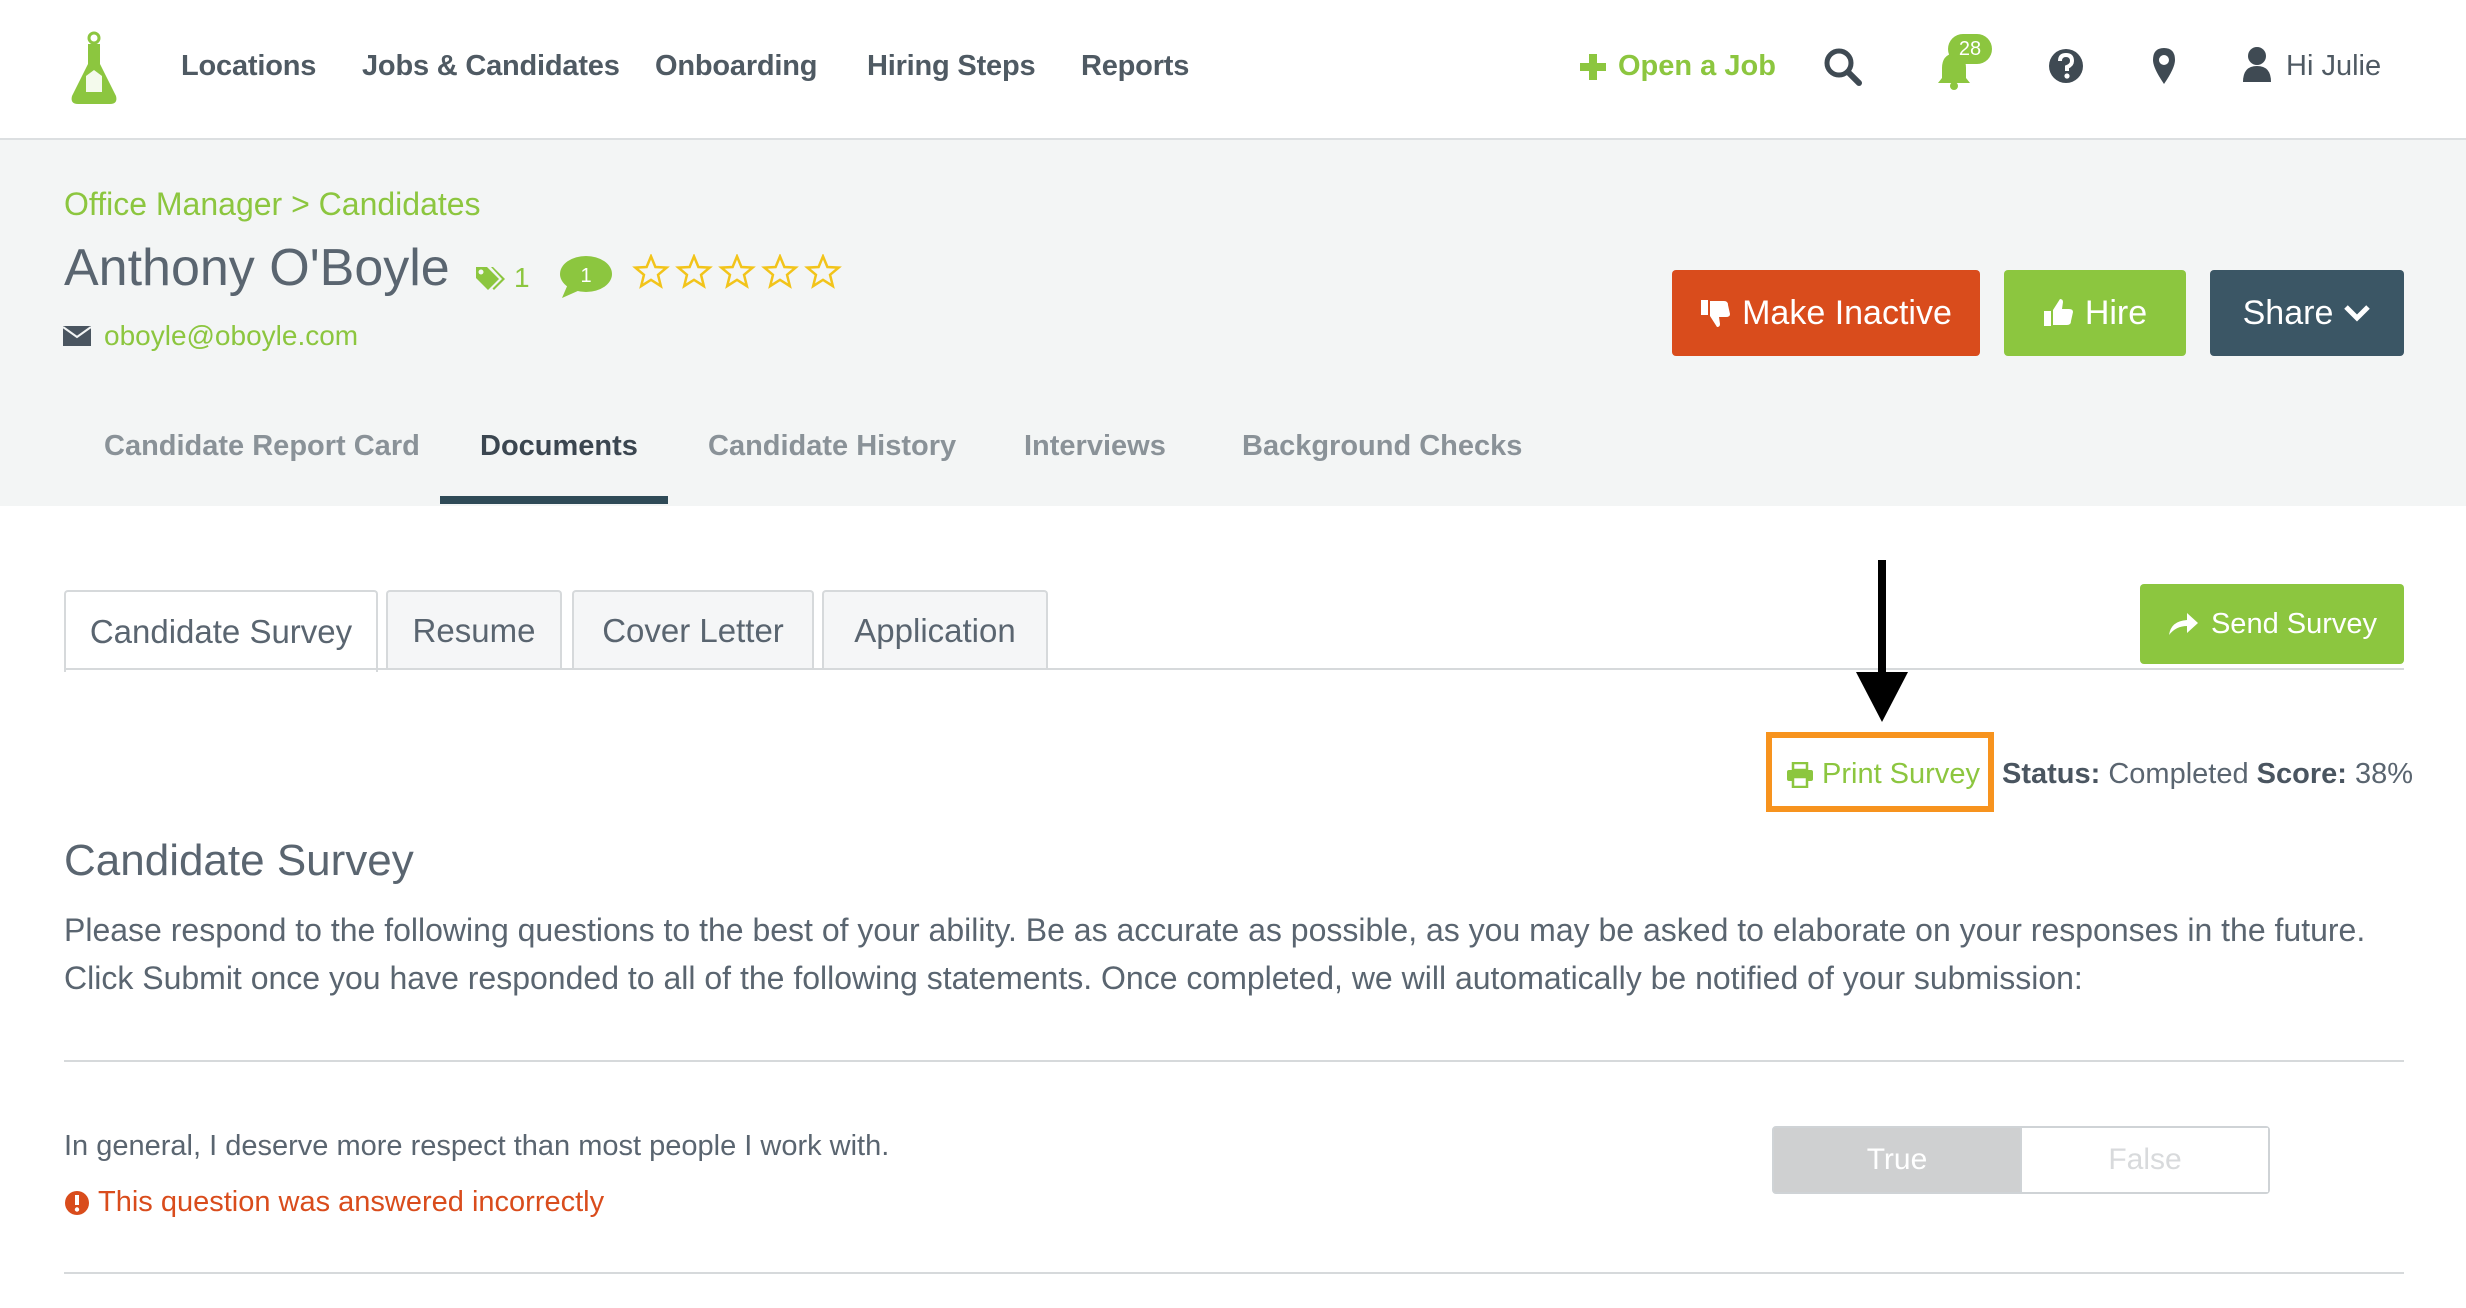  I want to click on tab-candidate-report-card: Candidate Report Card, so click(262, 446).